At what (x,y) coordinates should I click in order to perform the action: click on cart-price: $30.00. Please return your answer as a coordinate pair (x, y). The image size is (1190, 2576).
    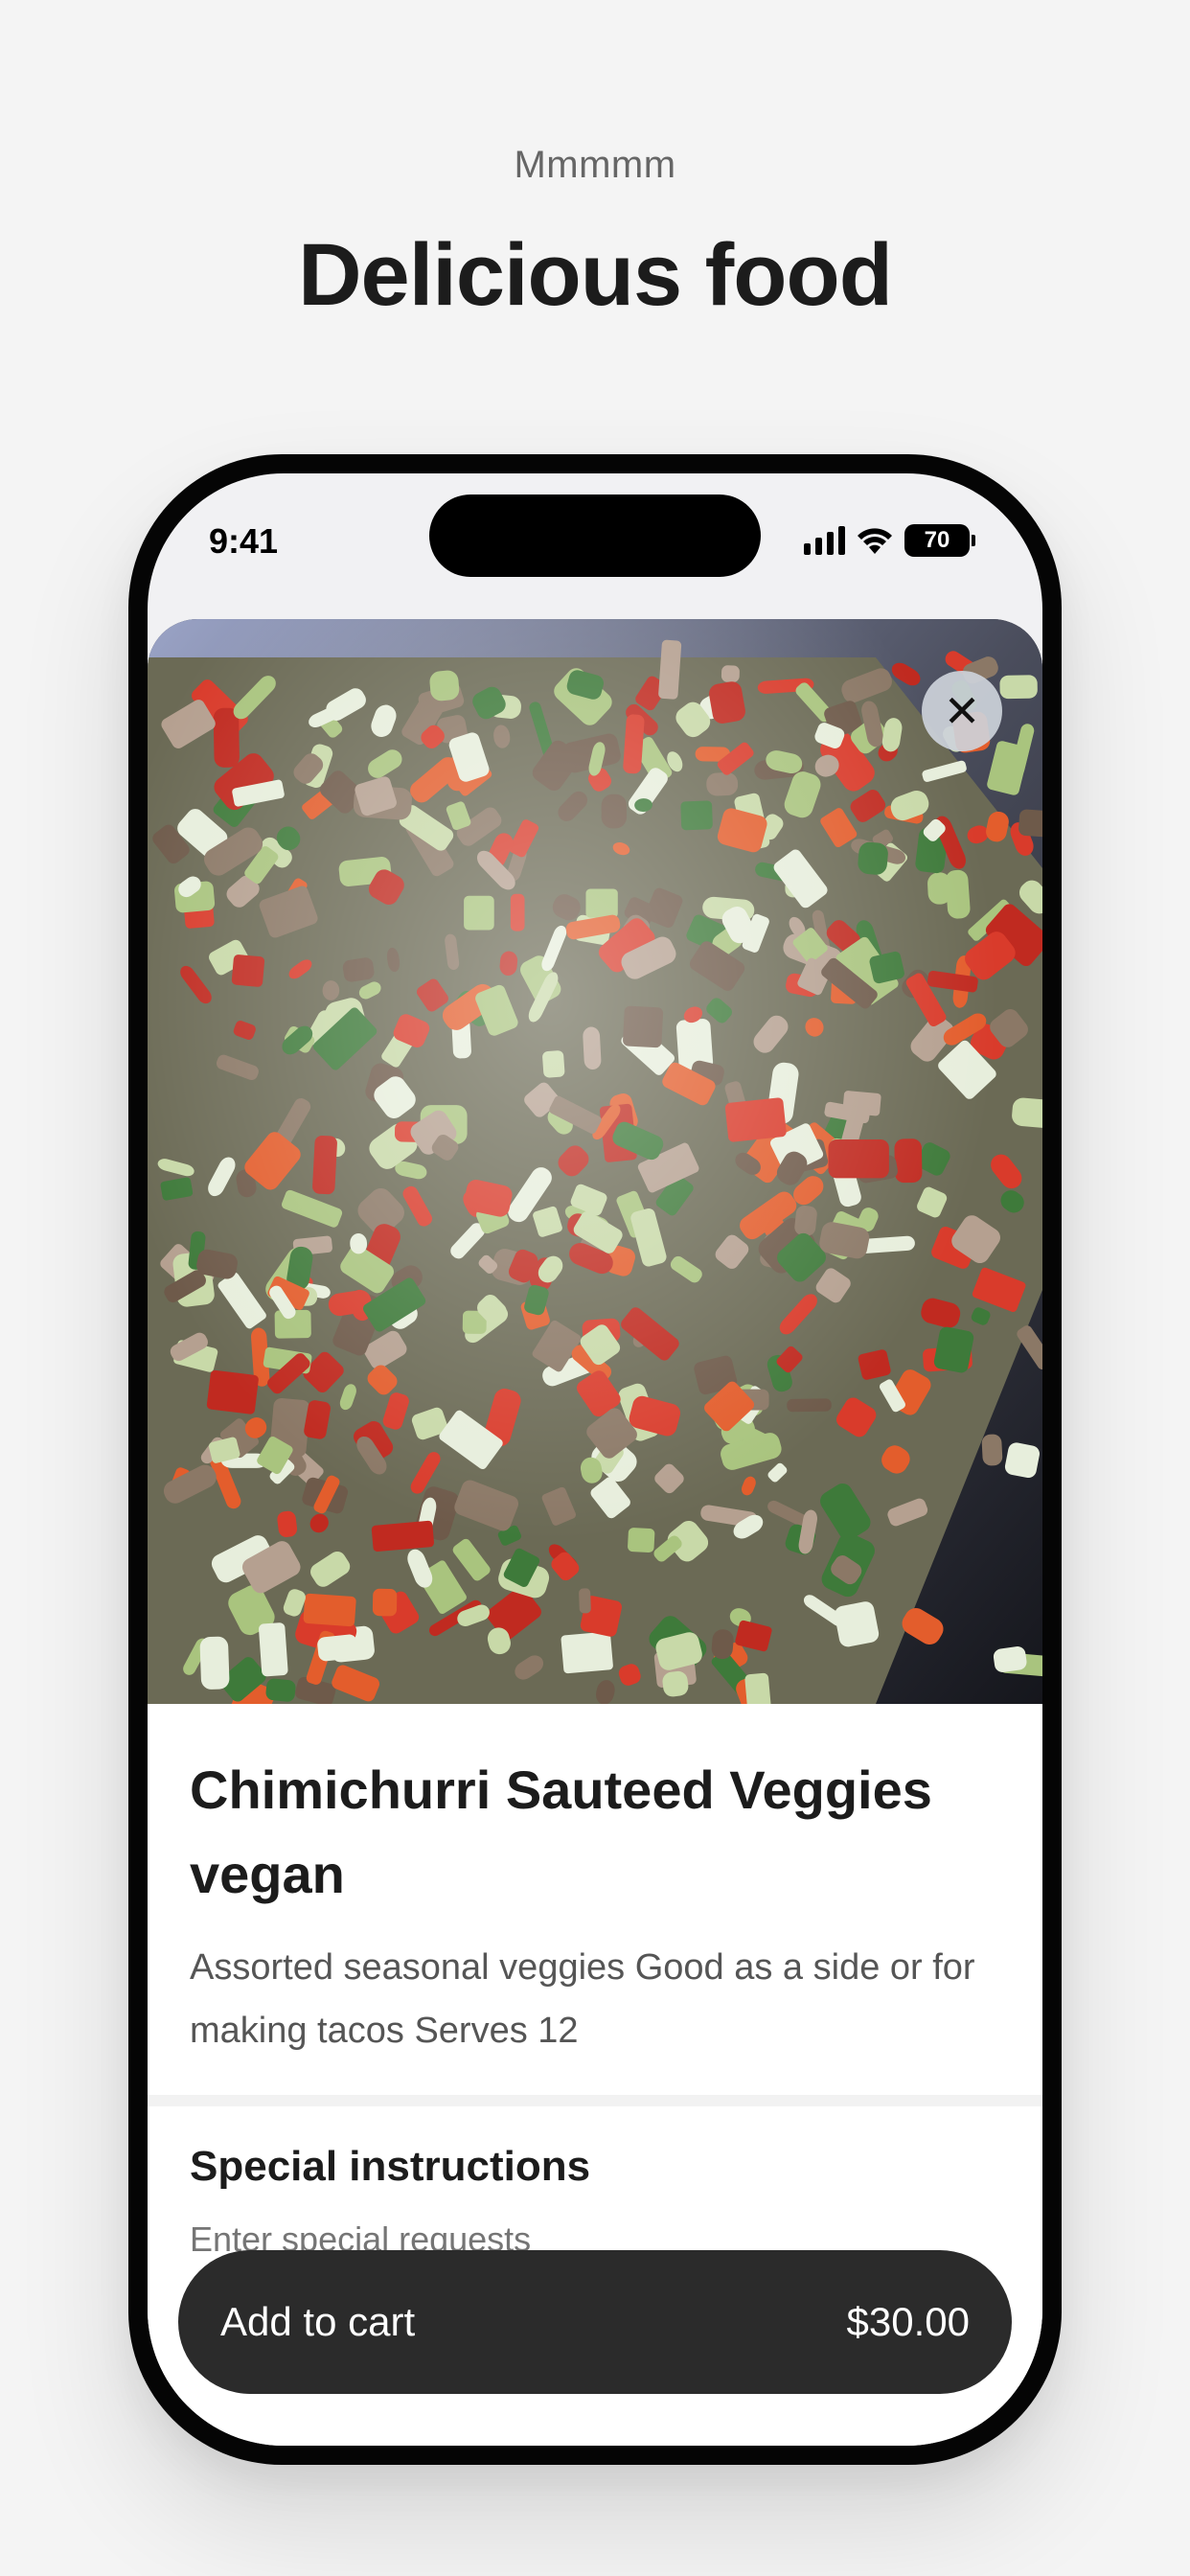
    Looking at the image, I should click on (908, 2321).